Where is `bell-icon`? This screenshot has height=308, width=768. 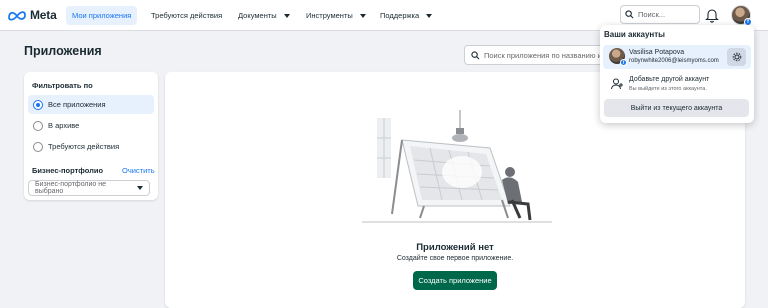 bell-icon is located at coordinates (712, 15).